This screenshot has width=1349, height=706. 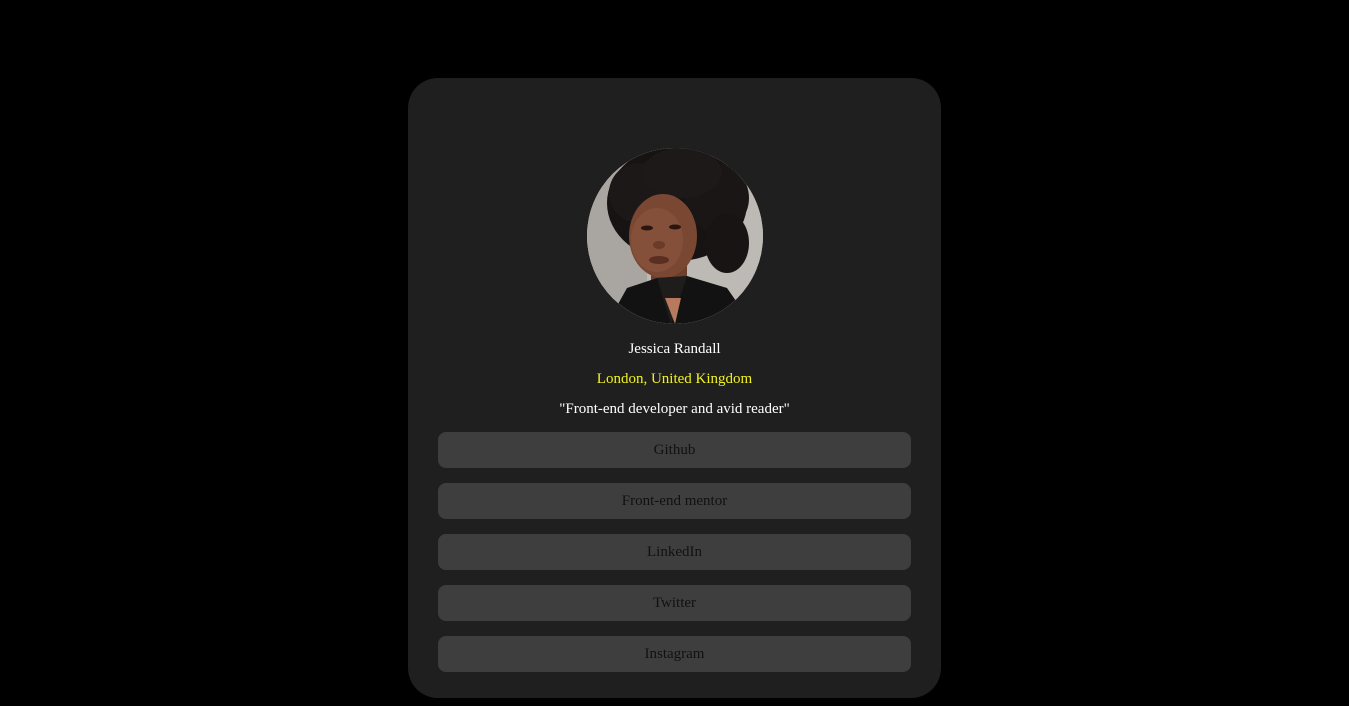 I want to click on github-link-button: Github, so click(x=674, y=450).